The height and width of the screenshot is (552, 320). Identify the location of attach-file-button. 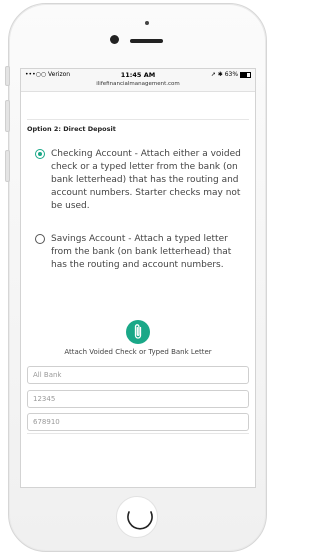
(138, 332).